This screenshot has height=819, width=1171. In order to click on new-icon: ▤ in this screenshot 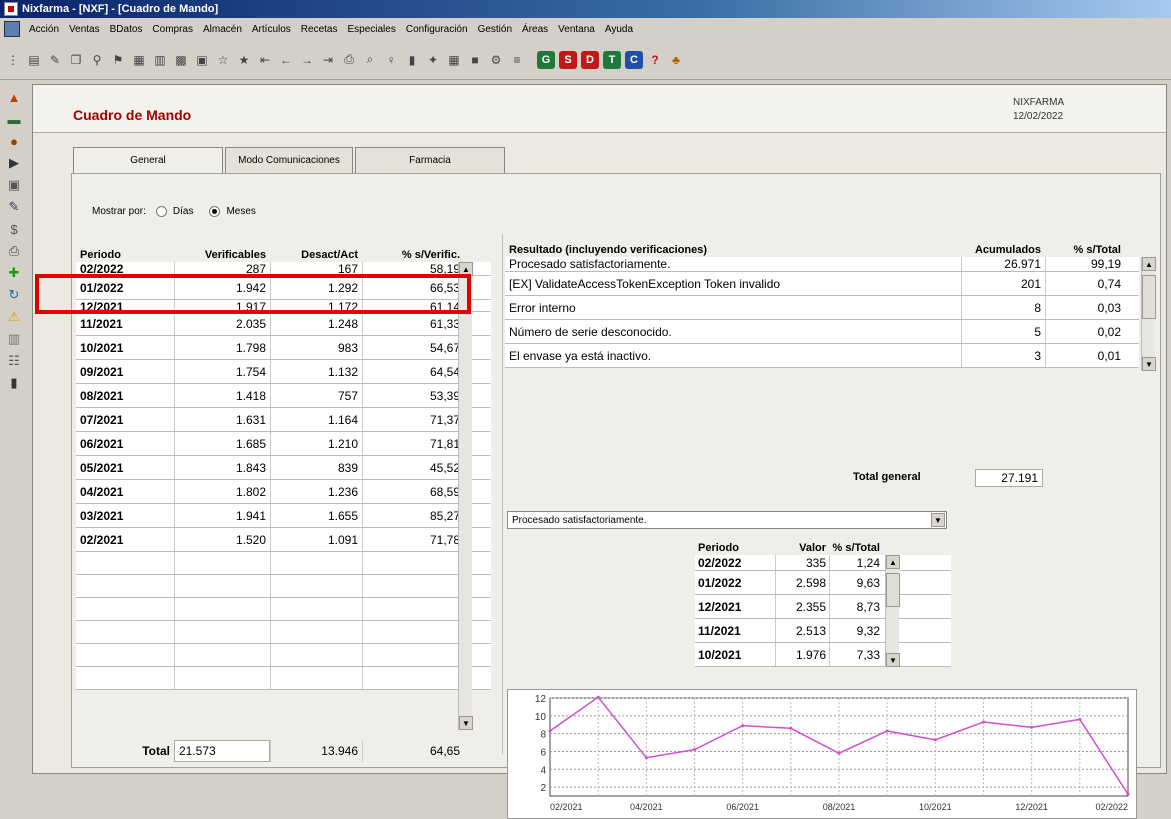, I will do `click(34, 60)`.